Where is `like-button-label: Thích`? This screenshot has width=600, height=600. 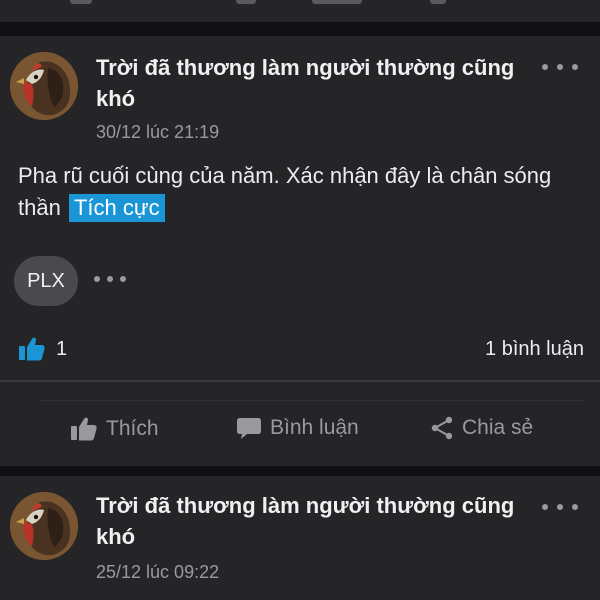 like-button-label: Thích is located at coordinates (132, 428).